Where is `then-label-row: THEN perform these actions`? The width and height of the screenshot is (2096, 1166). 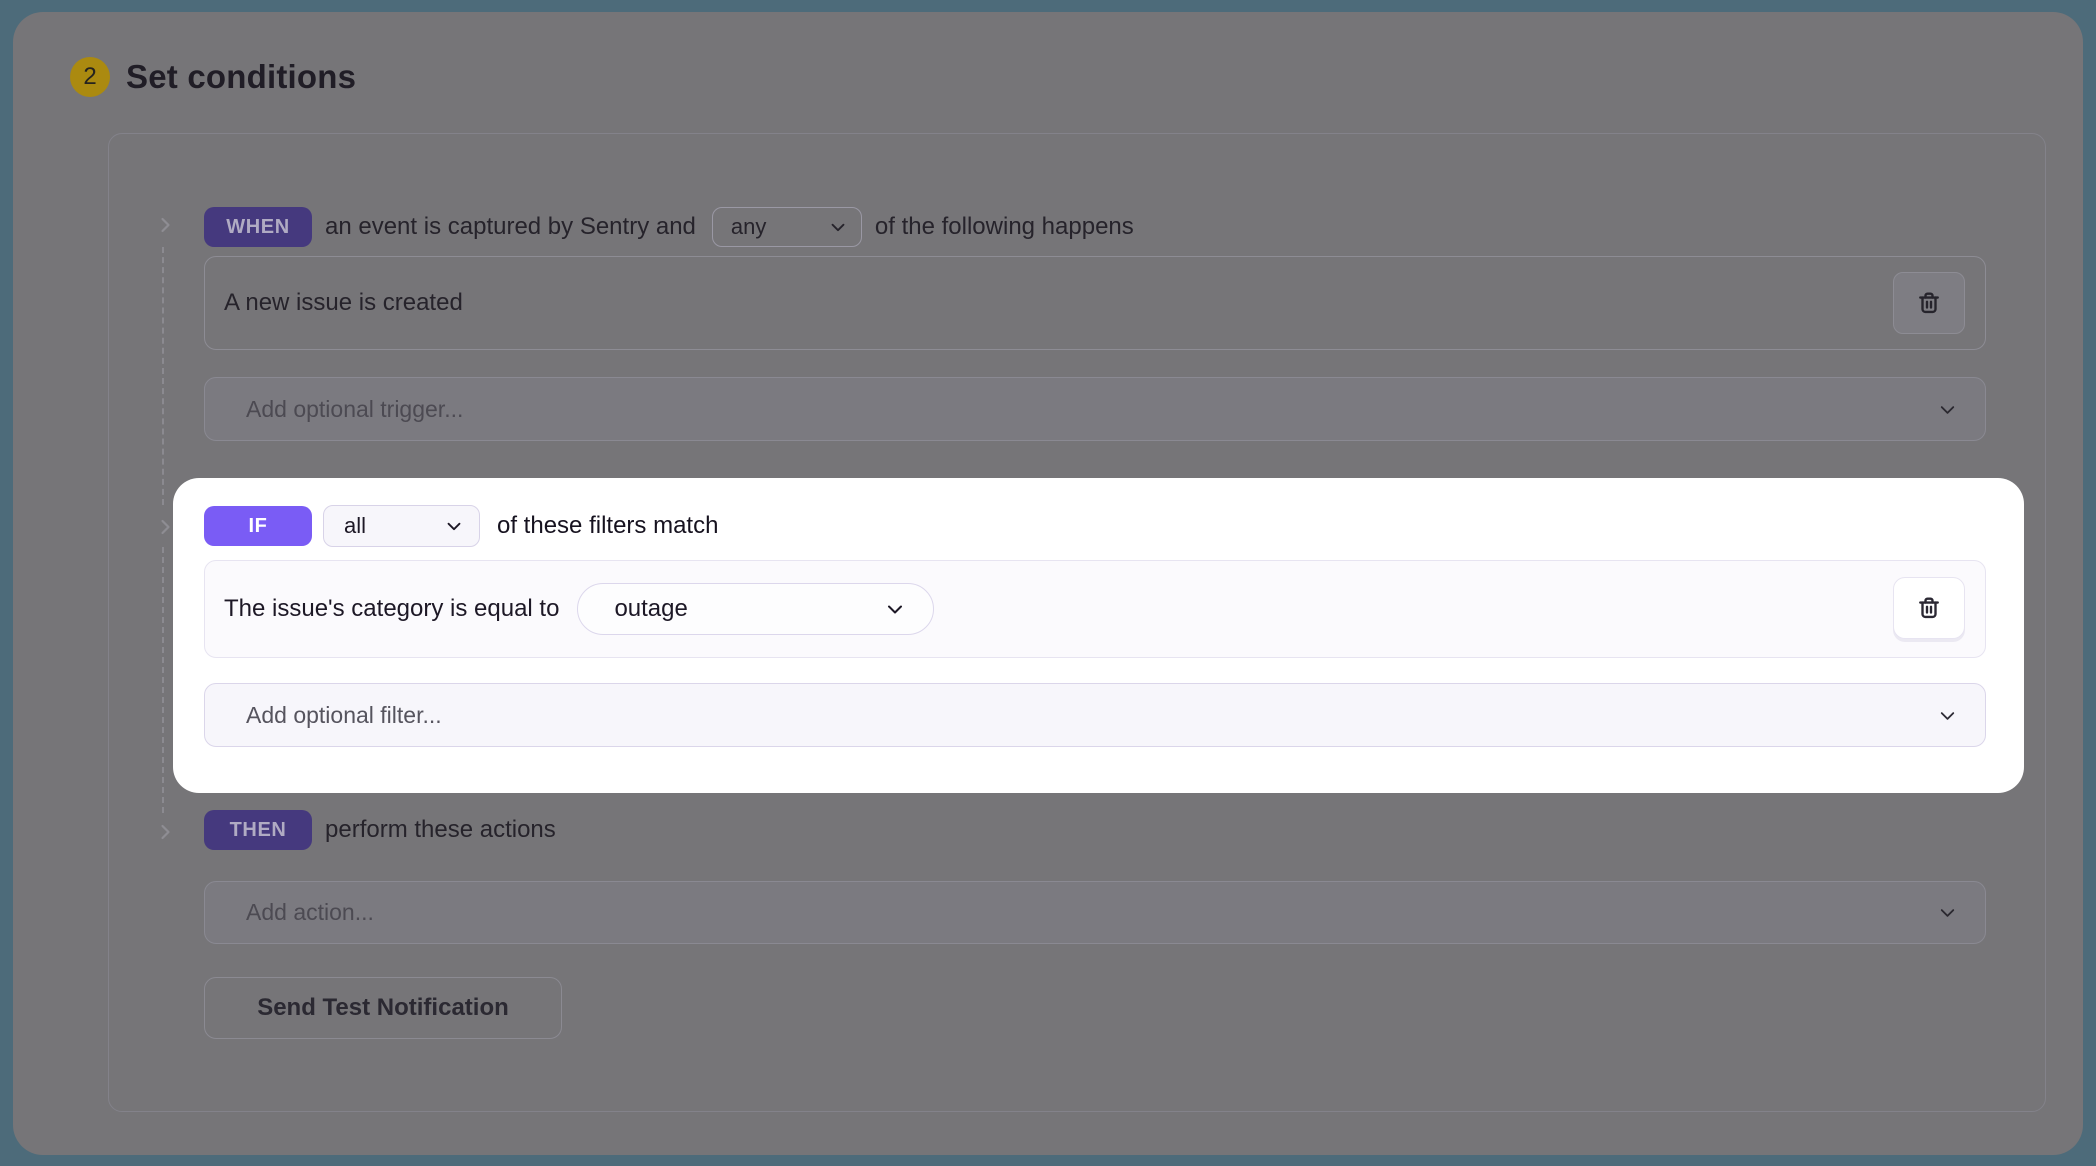 then-label-row: THEN perform these actions is located at coordinates (380, 830).